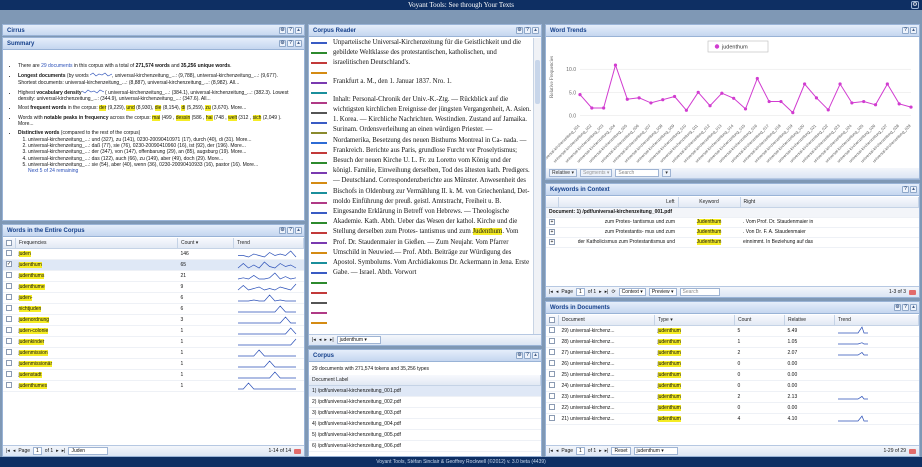  I want to click on table-row: judenmission 1, so click(153, 353).